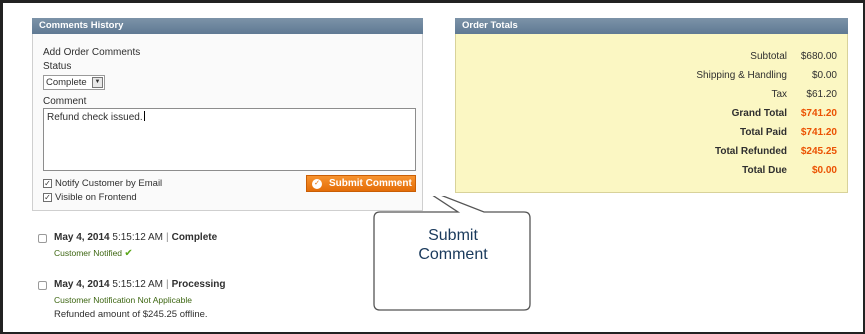  Describe the element at coordinates (768, 56) in the screenshot. I see `totals-label: Subtotal` at that location.